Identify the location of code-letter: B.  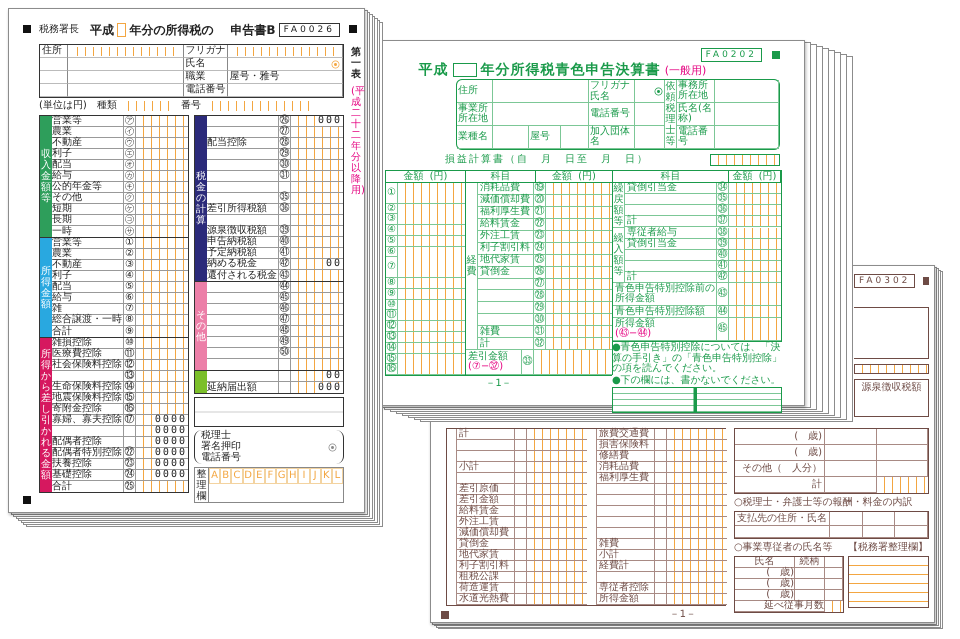
(226, 476).